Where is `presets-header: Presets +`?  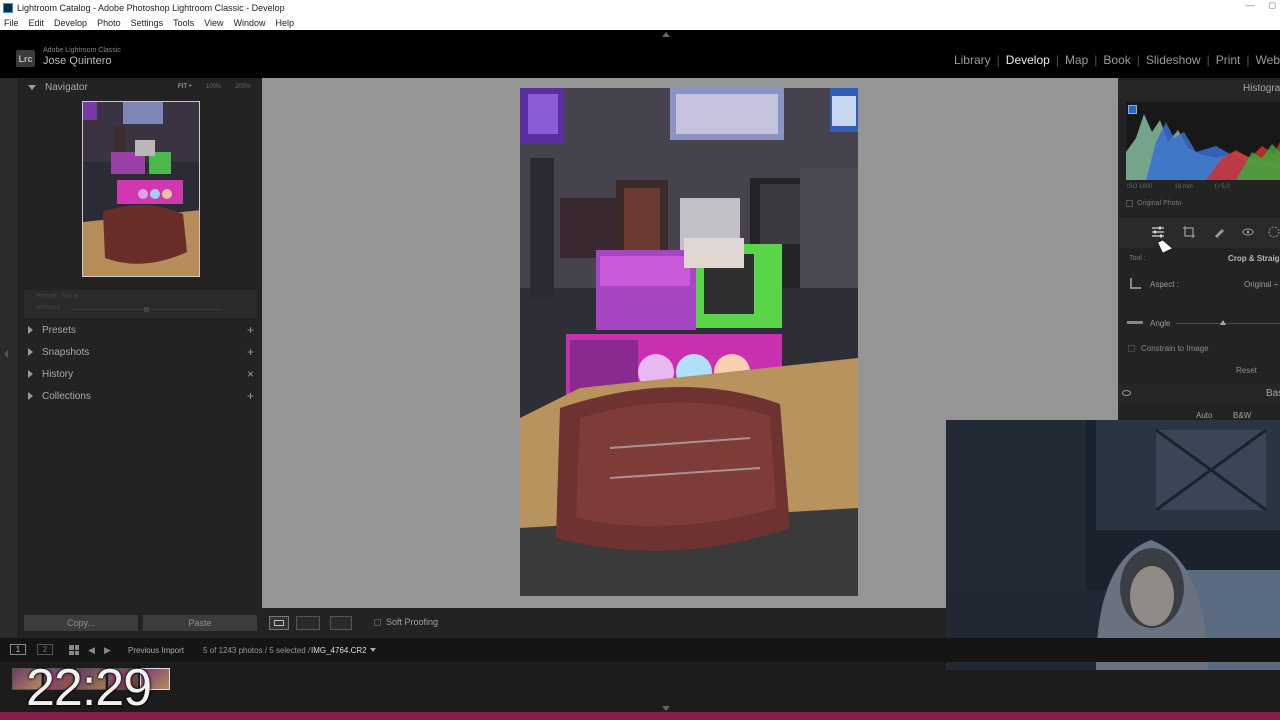 presets-header: Presets + is located at coordinates (142, 330).